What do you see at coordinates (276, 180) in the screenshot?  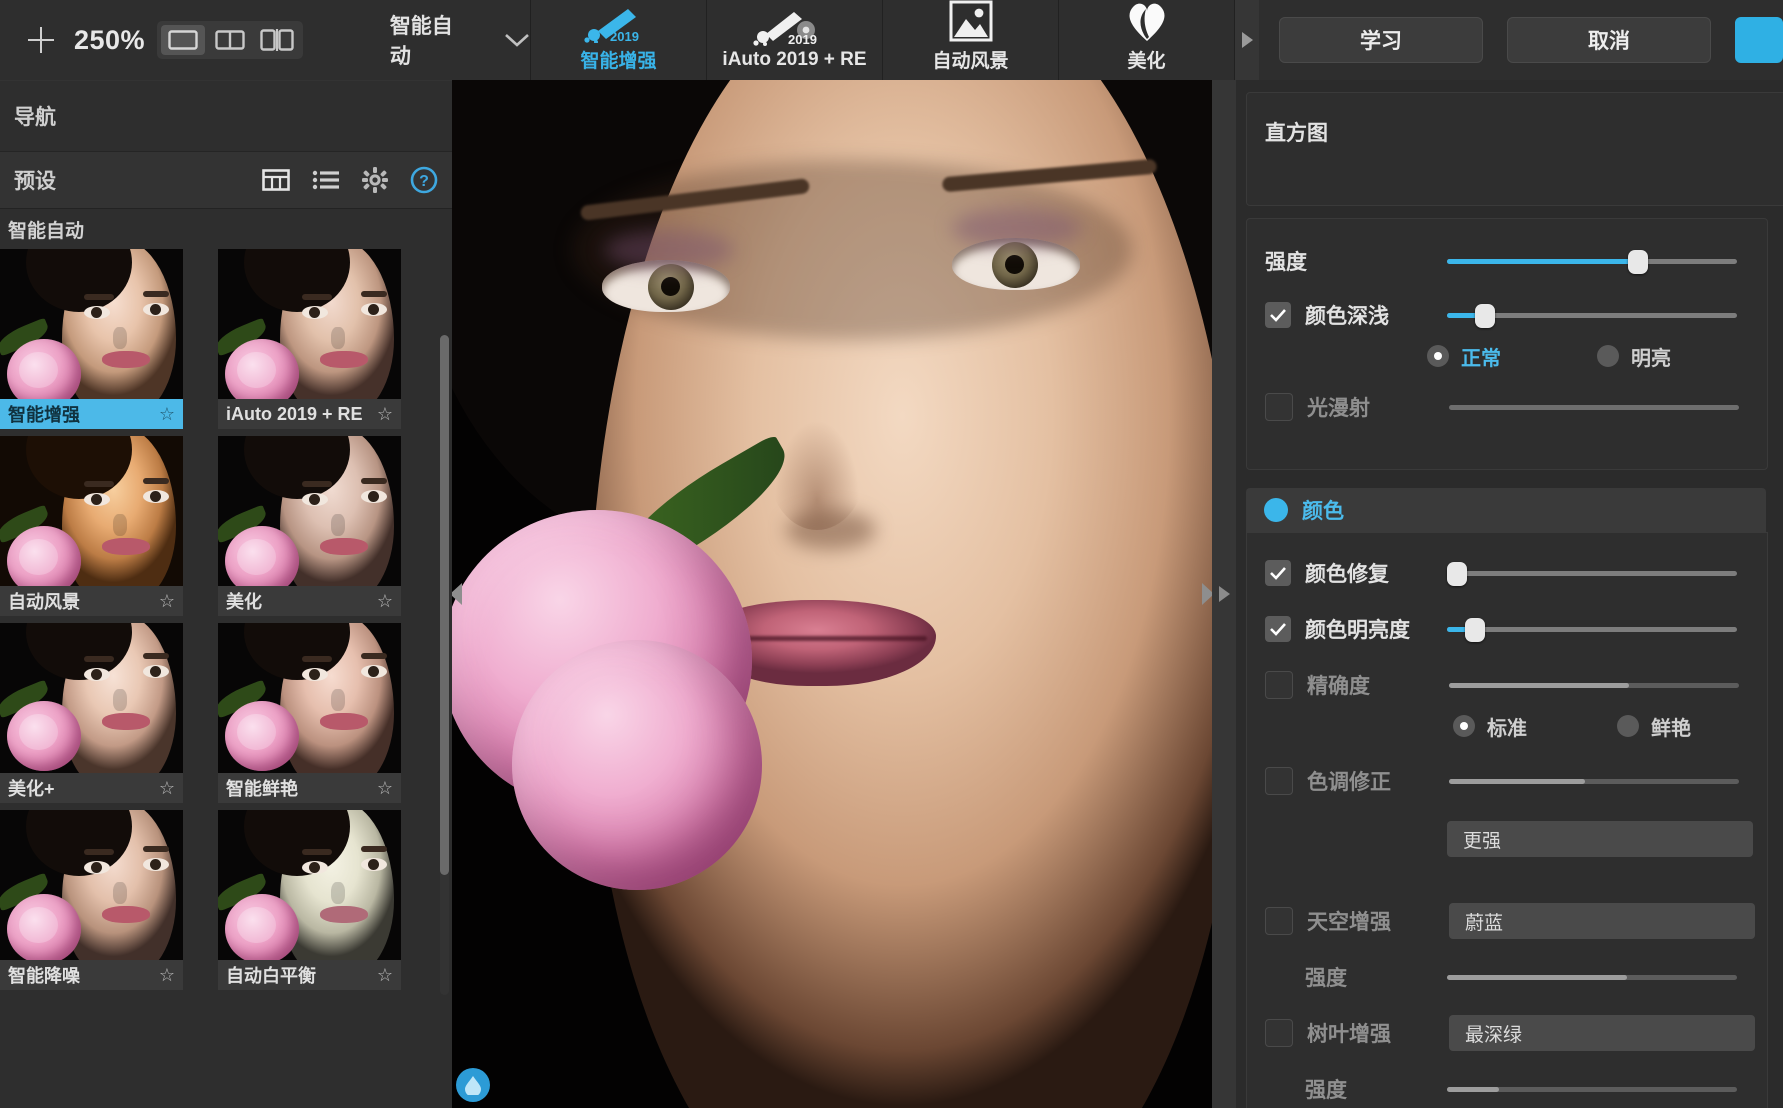 I see `grid-view-icon` at bounding box center [276, 180].